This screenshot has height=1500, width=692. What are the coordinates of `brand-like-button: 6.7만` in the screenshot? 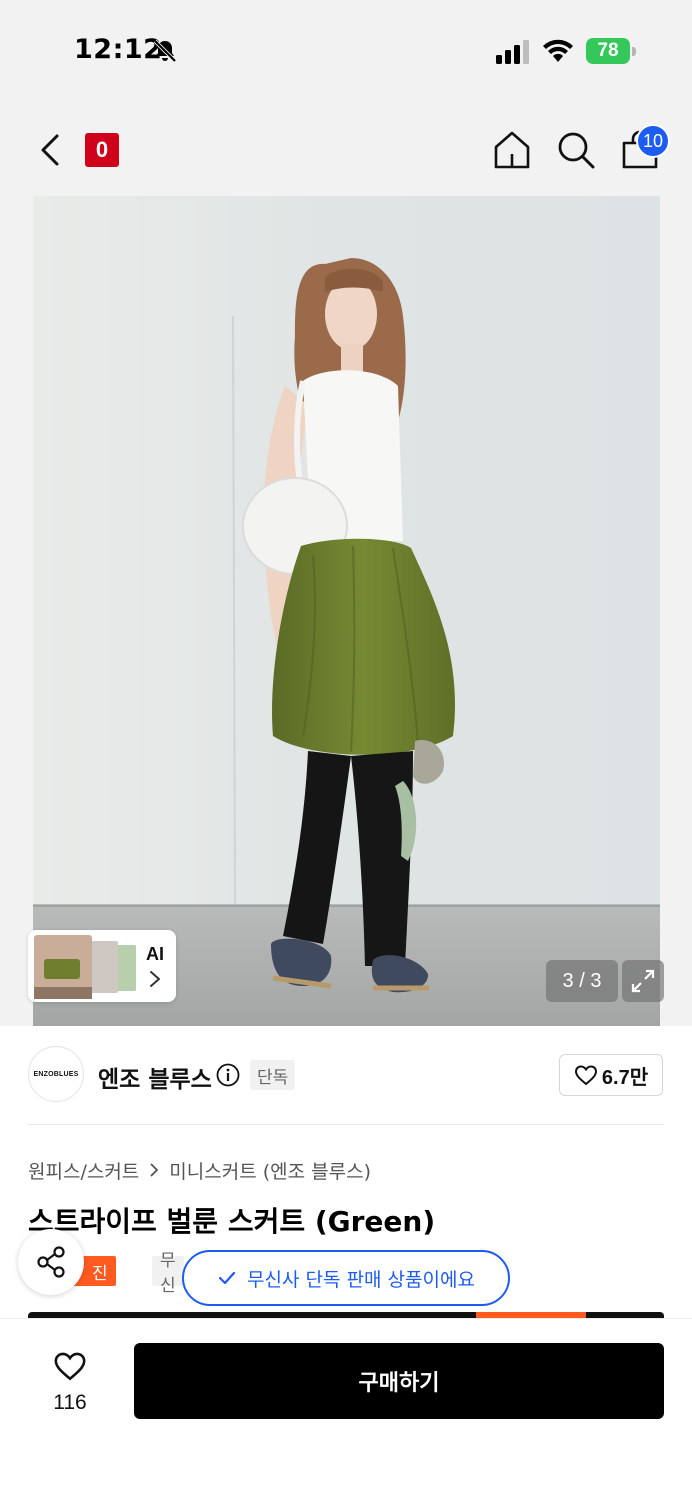 It's located at (611, 1075).